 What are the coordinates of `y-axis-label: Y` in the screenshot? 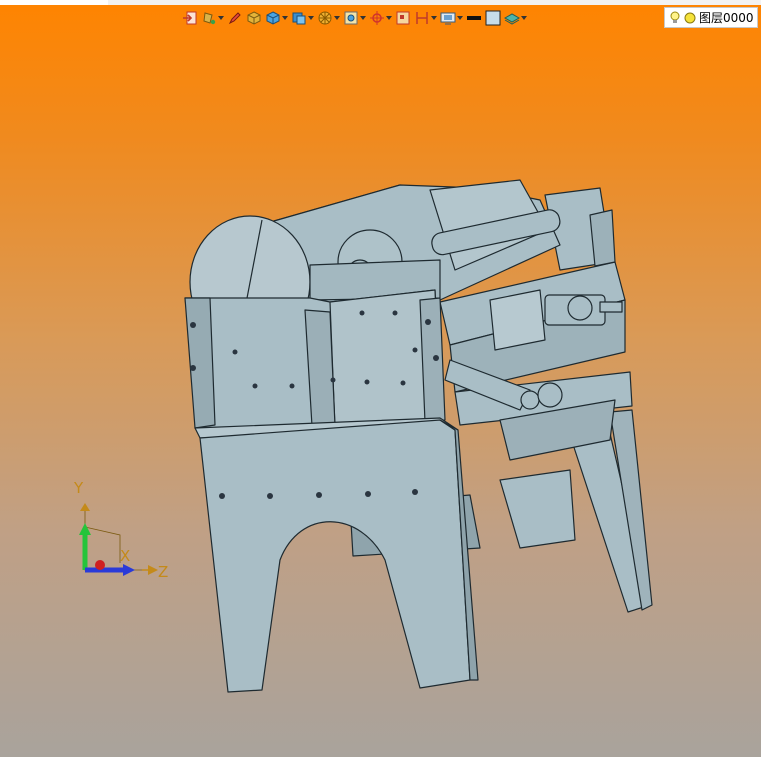 It's located at (78, 488).